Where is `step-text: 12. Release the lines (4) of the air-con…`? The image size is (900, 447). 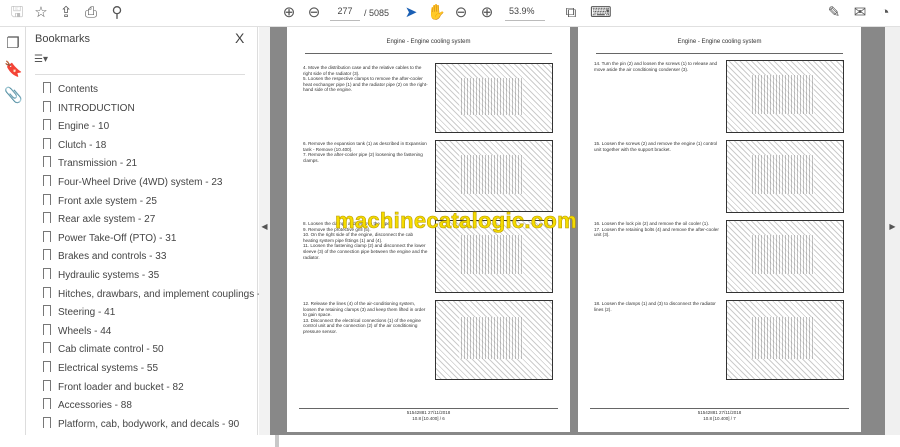 step-text: 12. Release the lines (4) of the air-con… is located at coordinates (364, 317).